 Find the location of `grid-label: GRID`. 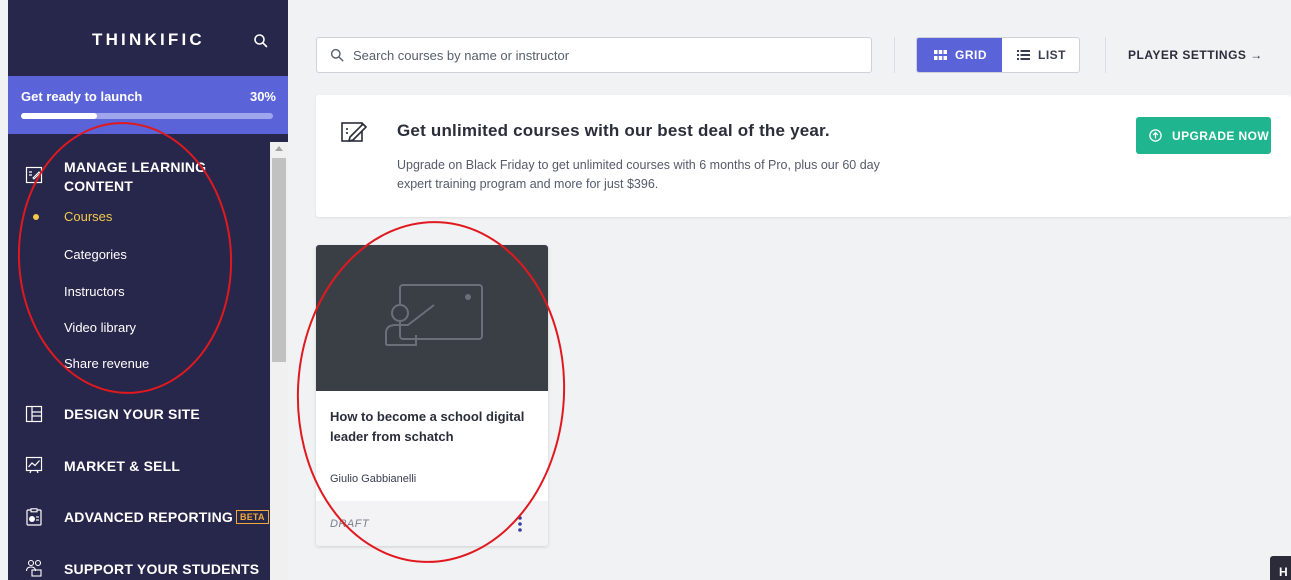

grid-label: GRID is located at coordinates (971, 55).